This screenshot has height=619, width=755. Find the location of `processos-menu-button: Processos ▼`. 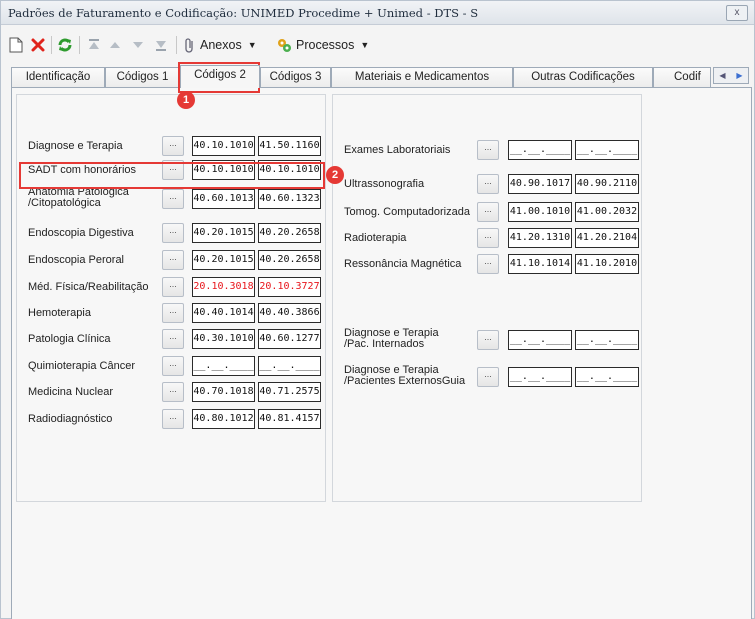

processos-menu-button: Processos ▼ is located at coordinates (322, 45).